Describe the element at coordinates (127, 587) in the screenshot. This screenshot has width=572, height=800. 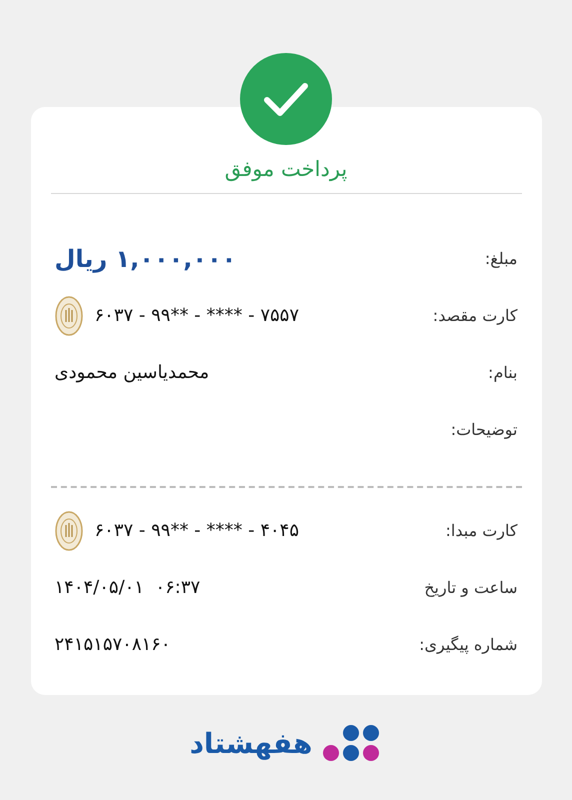
I see `date-time-value: ۱۴۰۴/۰۵/۰۱ ۰۶:۳۷` at that location.